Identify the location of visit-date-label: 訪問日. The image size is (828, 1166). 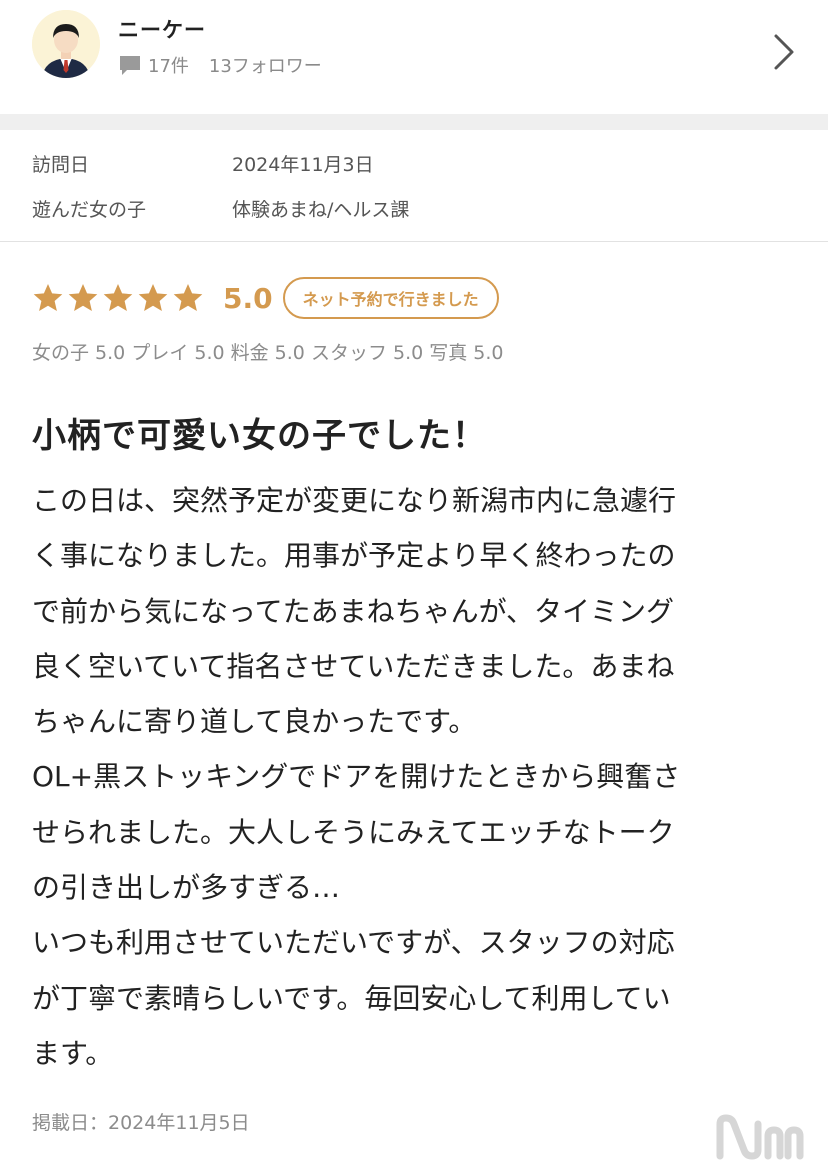
(61, 164).